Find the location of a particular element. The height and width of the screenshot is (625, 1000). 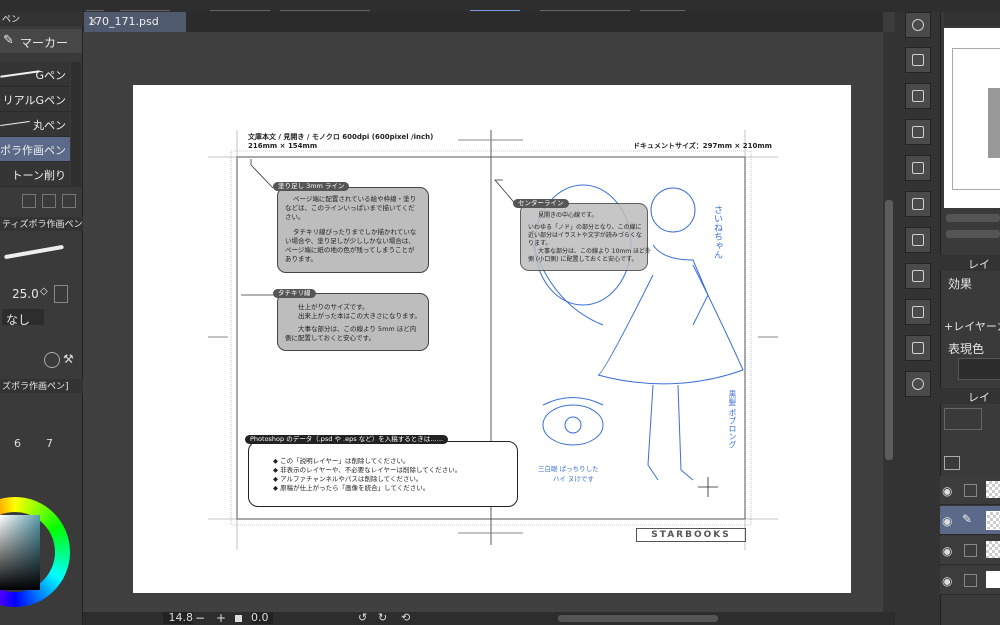

rotate-left-icon: ↺ is located at coordinates (362, 617).